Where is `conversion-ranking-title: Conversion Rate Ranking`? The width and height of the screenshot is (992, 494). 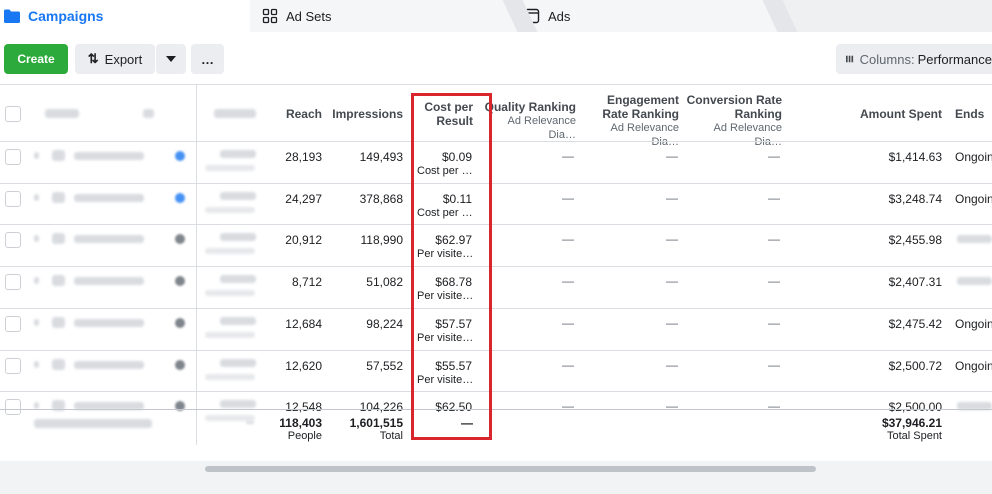
conversion-ranking-title: Conversion Rate Ranking is located at coordinates (734, 107).